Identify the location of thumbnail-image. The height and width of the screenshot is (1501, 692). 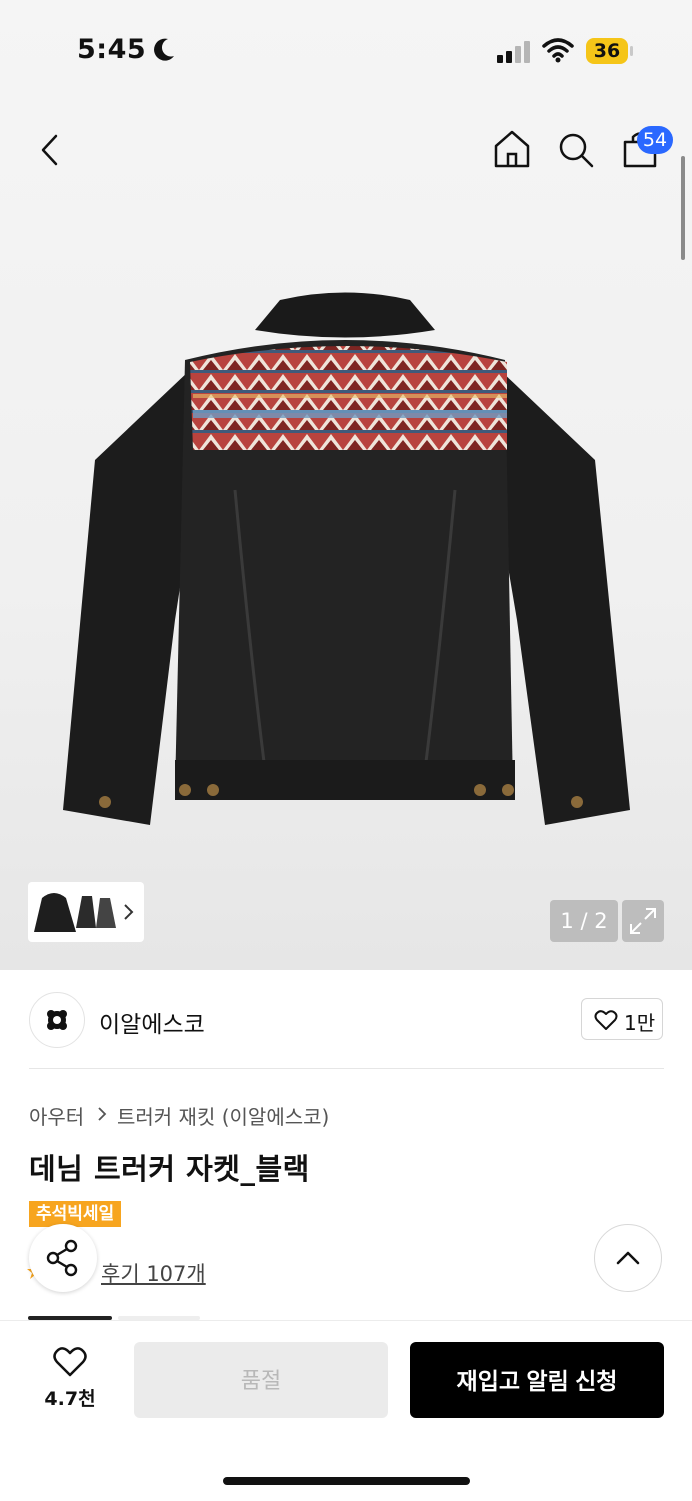
(76, 913).